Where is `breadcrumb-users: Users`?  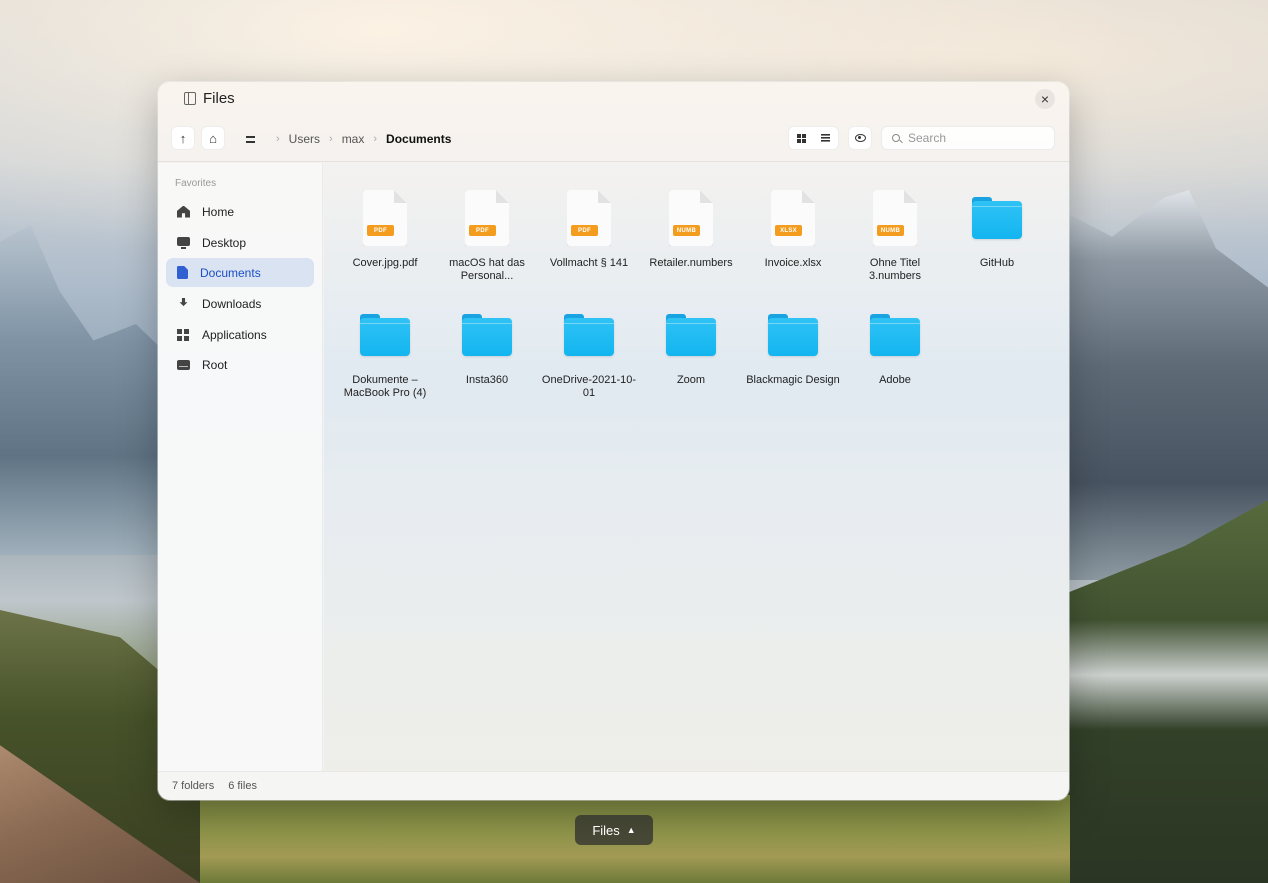
breadcrumb-users: Users is located at coordinates (304, 139).